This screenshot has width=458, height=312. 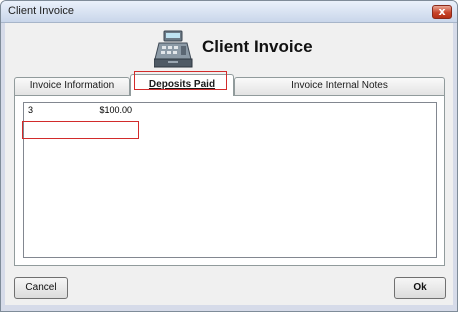 I want to click on tab-invoice-information: Invoice Information, so click(x=72, y=86).